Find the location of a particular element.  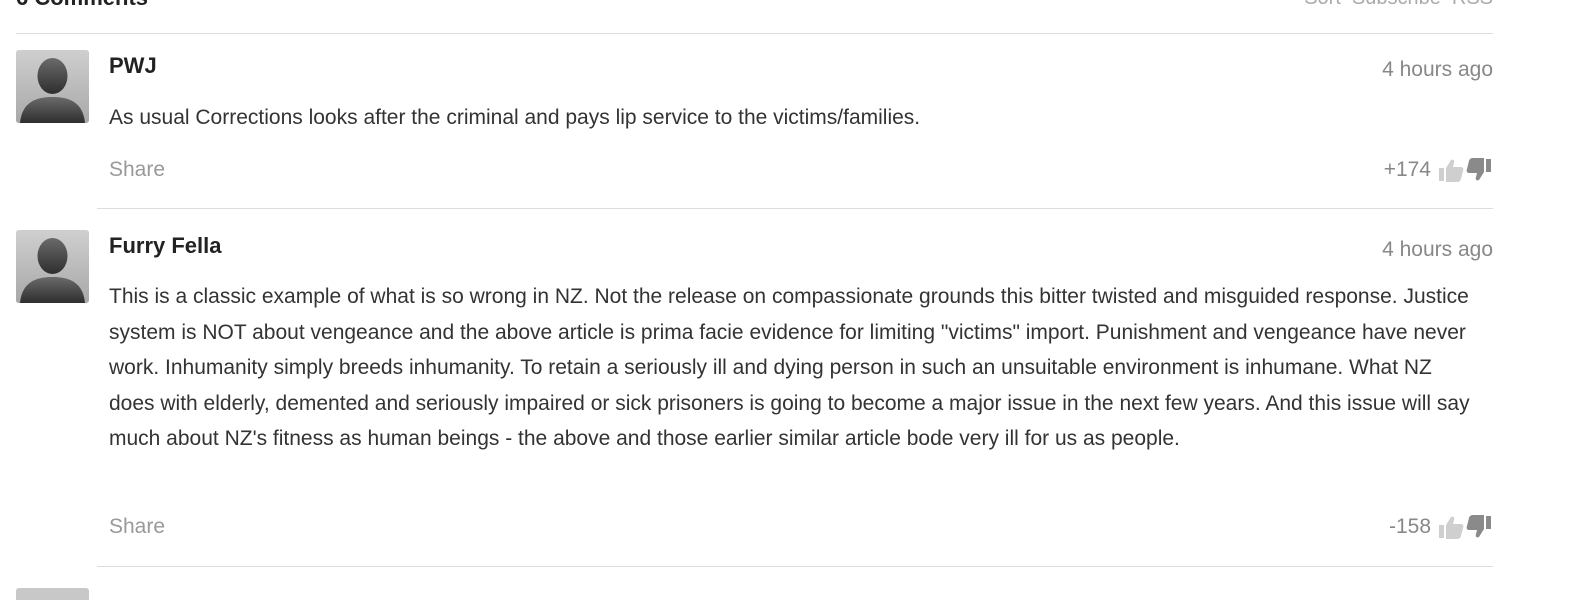

comment-count: 6 Comments is located at coordinates (82, 5).